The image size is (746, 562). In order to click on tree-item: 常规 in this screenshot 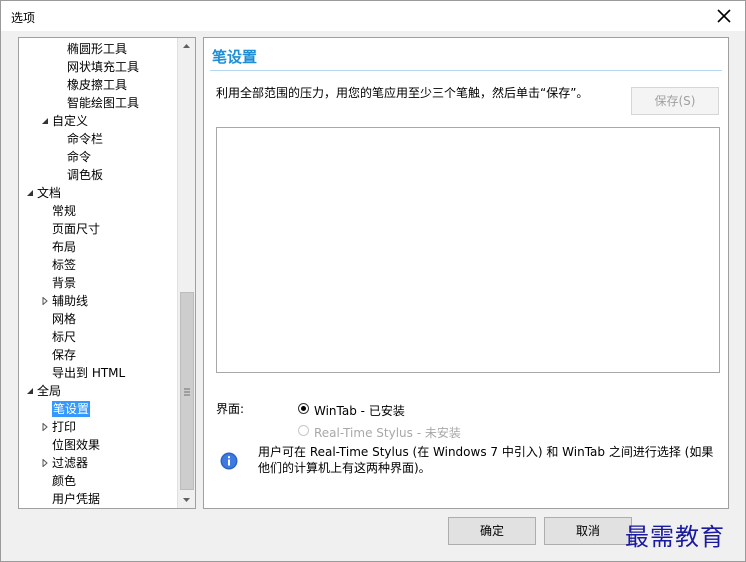, I will do `click(64, 211)`.